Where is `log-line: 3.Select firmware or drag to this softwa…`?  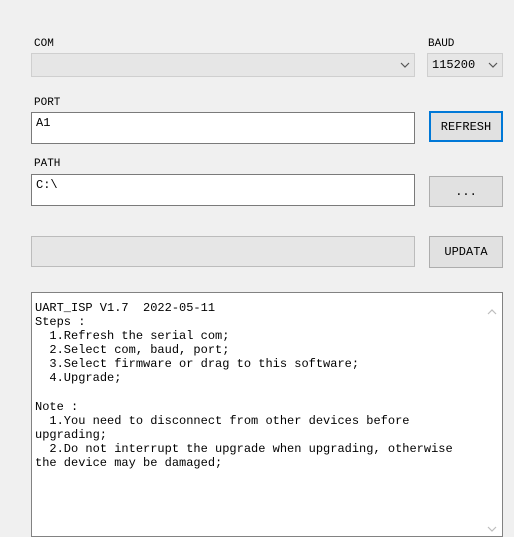
log-line: 3.Select firmware or drag to this softwa… is located at coordinates (197, 364).